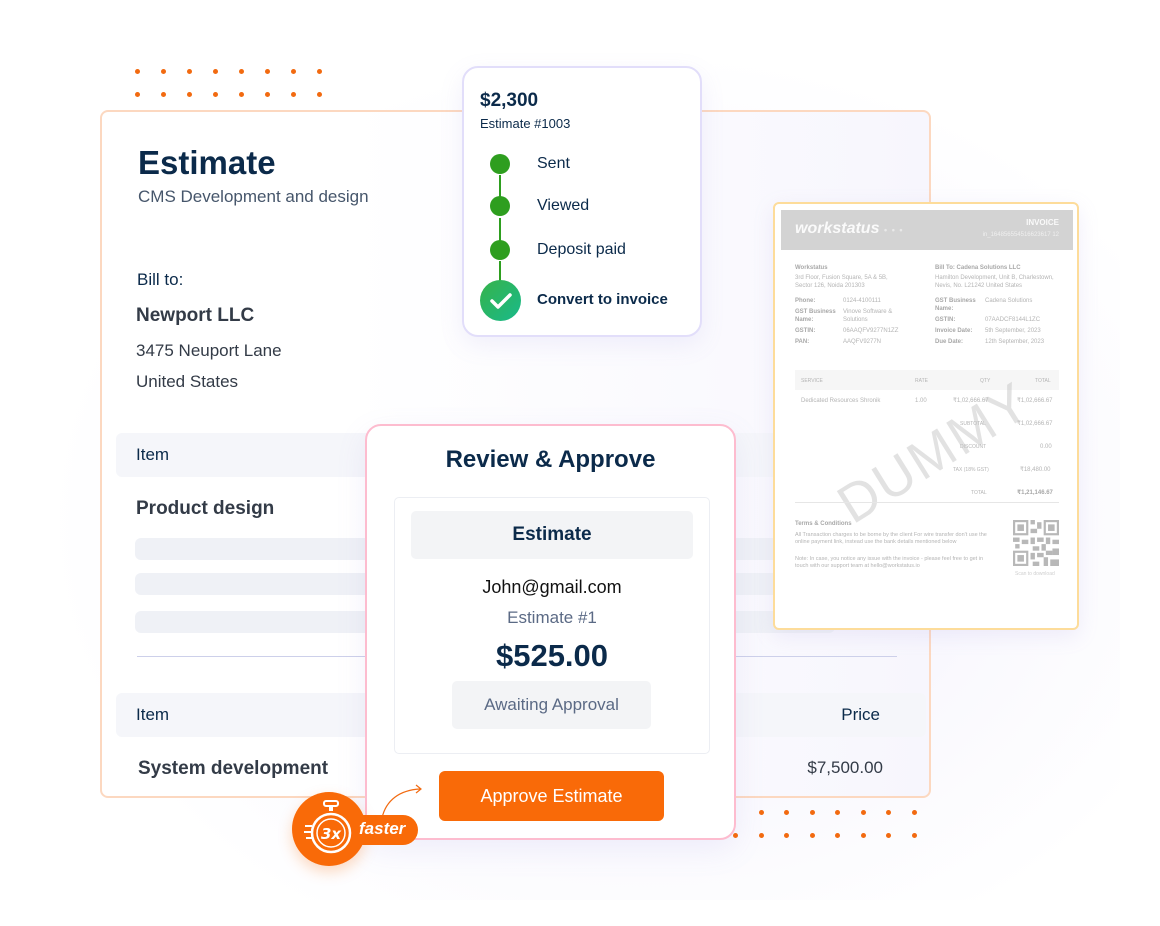 Image resolution: width=1160 pixels, height=926 pixels. Describe the element at coordinates (1035, 470) in the screenshot. I see `invoice-summary-value: ₹18,480.00` at that location.